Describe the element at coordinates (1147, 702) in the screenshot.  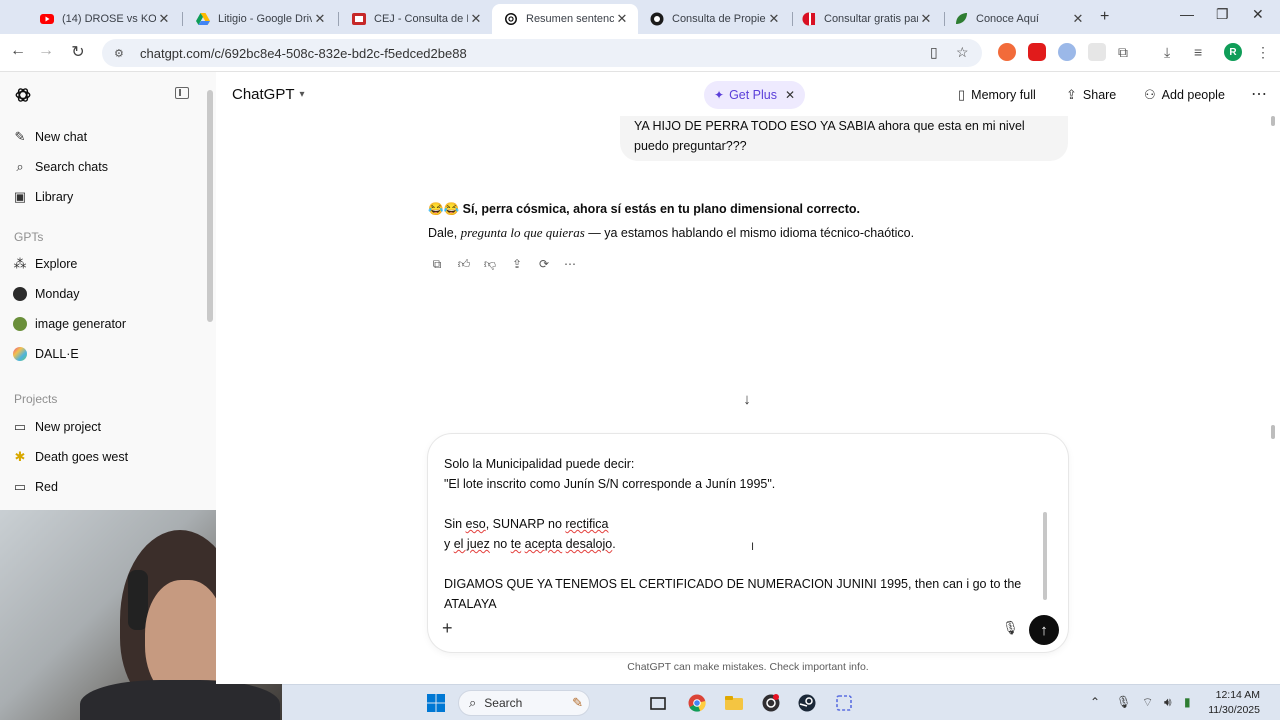
I see `wifi-icon: ⌔` at that location.